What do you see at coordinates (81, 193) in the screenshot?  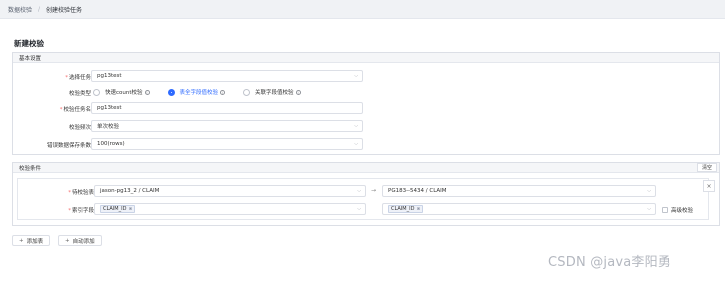 I see `source-table-label: *待校验表` at bounding box center [81, 193].